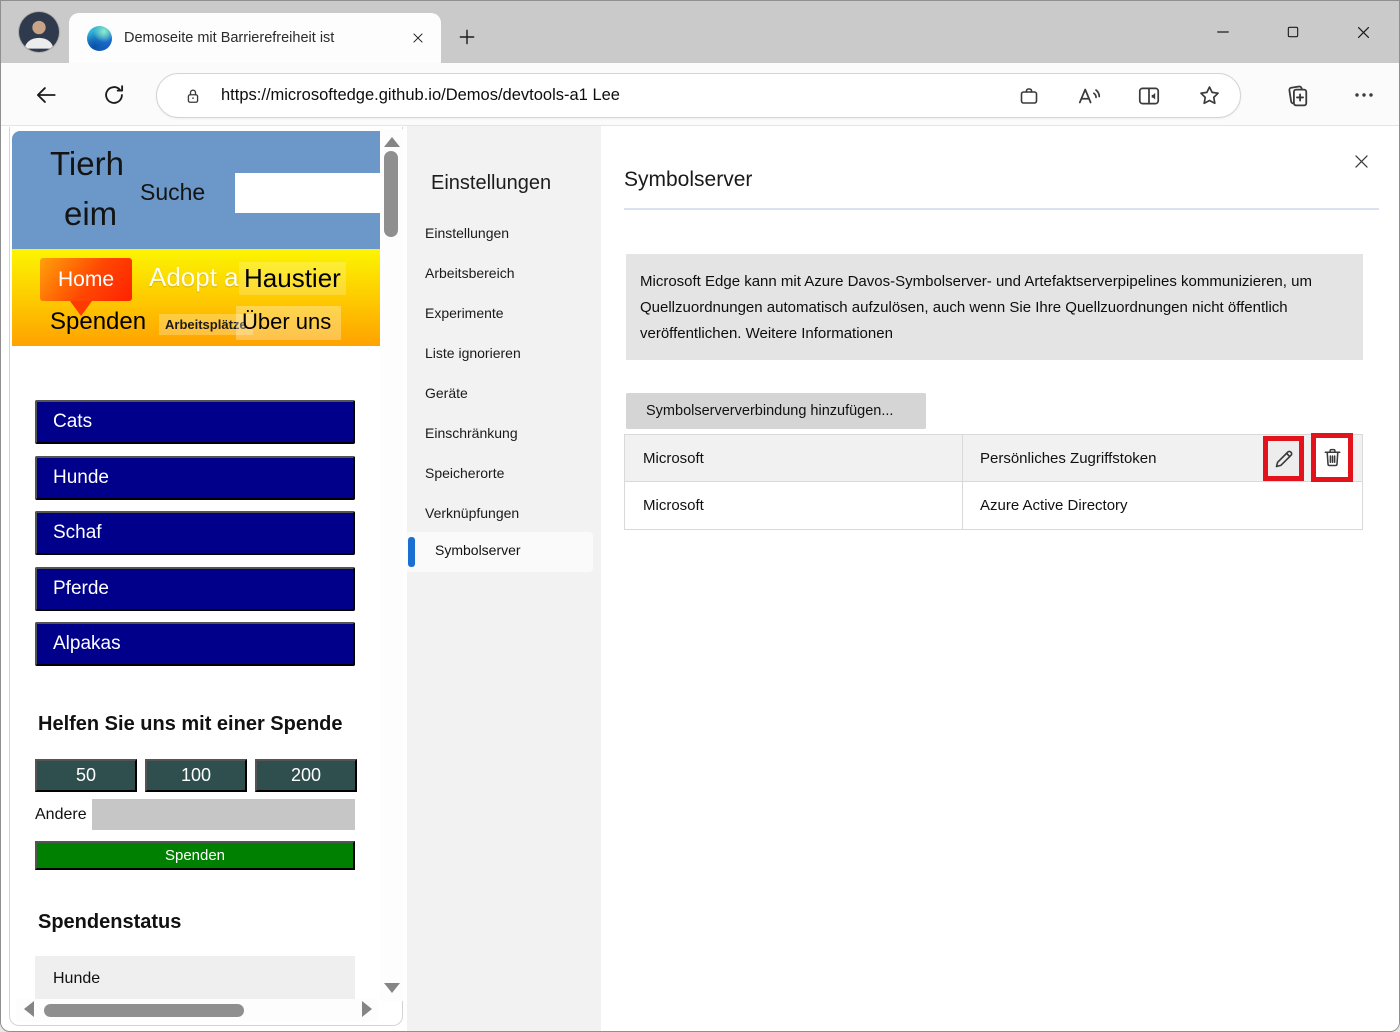 Image resolution: width=1400 pixels, height=1032 pixels. I want to click on auth-cell: Azure Active Directory, so click(1054, 505).